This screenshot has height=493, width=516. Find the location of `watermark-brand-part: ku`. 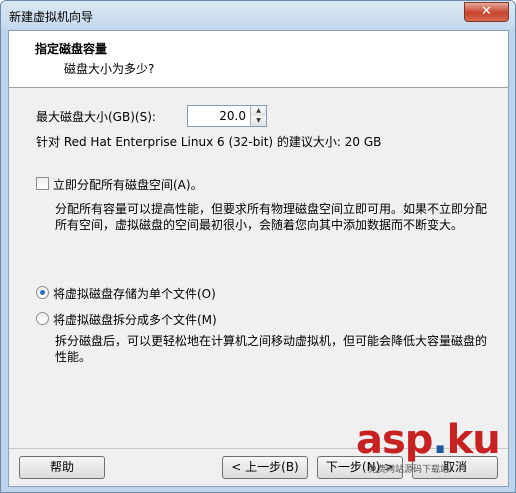

watermark-brand-part: ku is located at coordinates (473, 440).